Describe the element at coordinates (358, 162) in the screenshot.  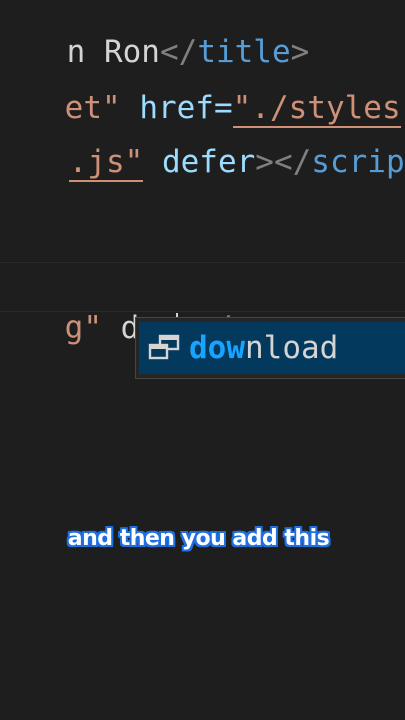
I see `tag-name-script: script` at that location.